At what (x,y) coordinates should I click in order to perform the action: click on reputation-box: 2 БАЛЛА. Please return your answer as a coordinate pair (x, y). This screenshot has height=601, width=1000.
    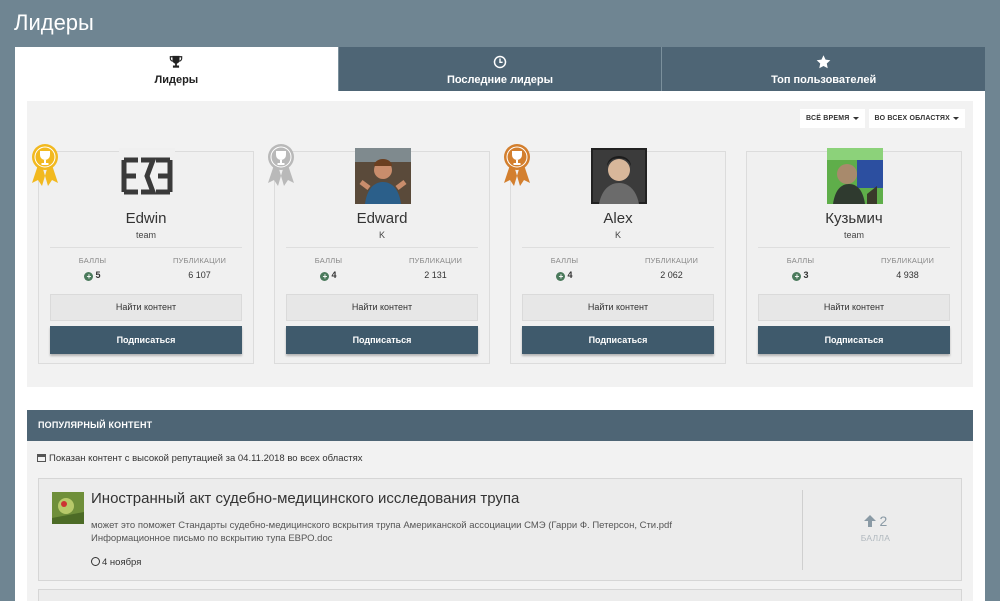
    Looking at the image, I should click on (875, 528).